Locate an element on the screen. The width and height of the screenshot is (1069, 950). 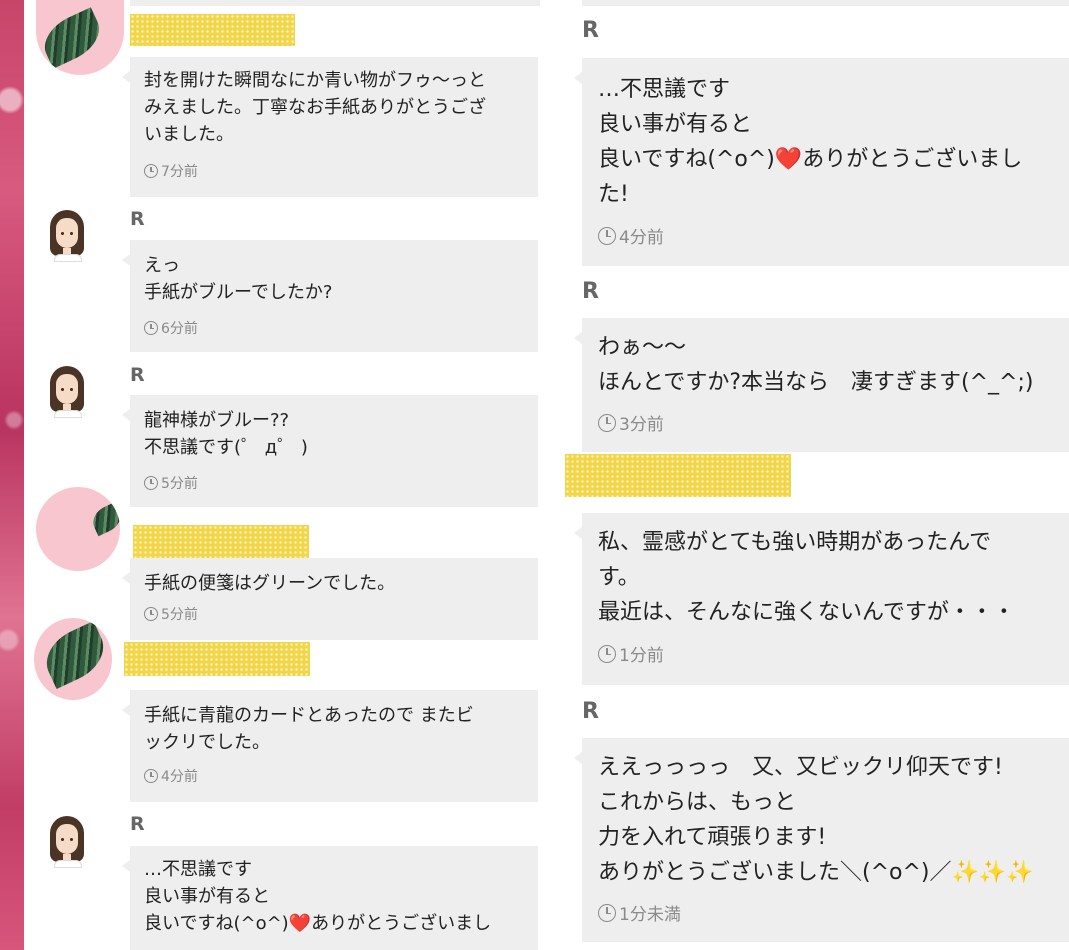
background-strip is located at coordinates (12, 475).